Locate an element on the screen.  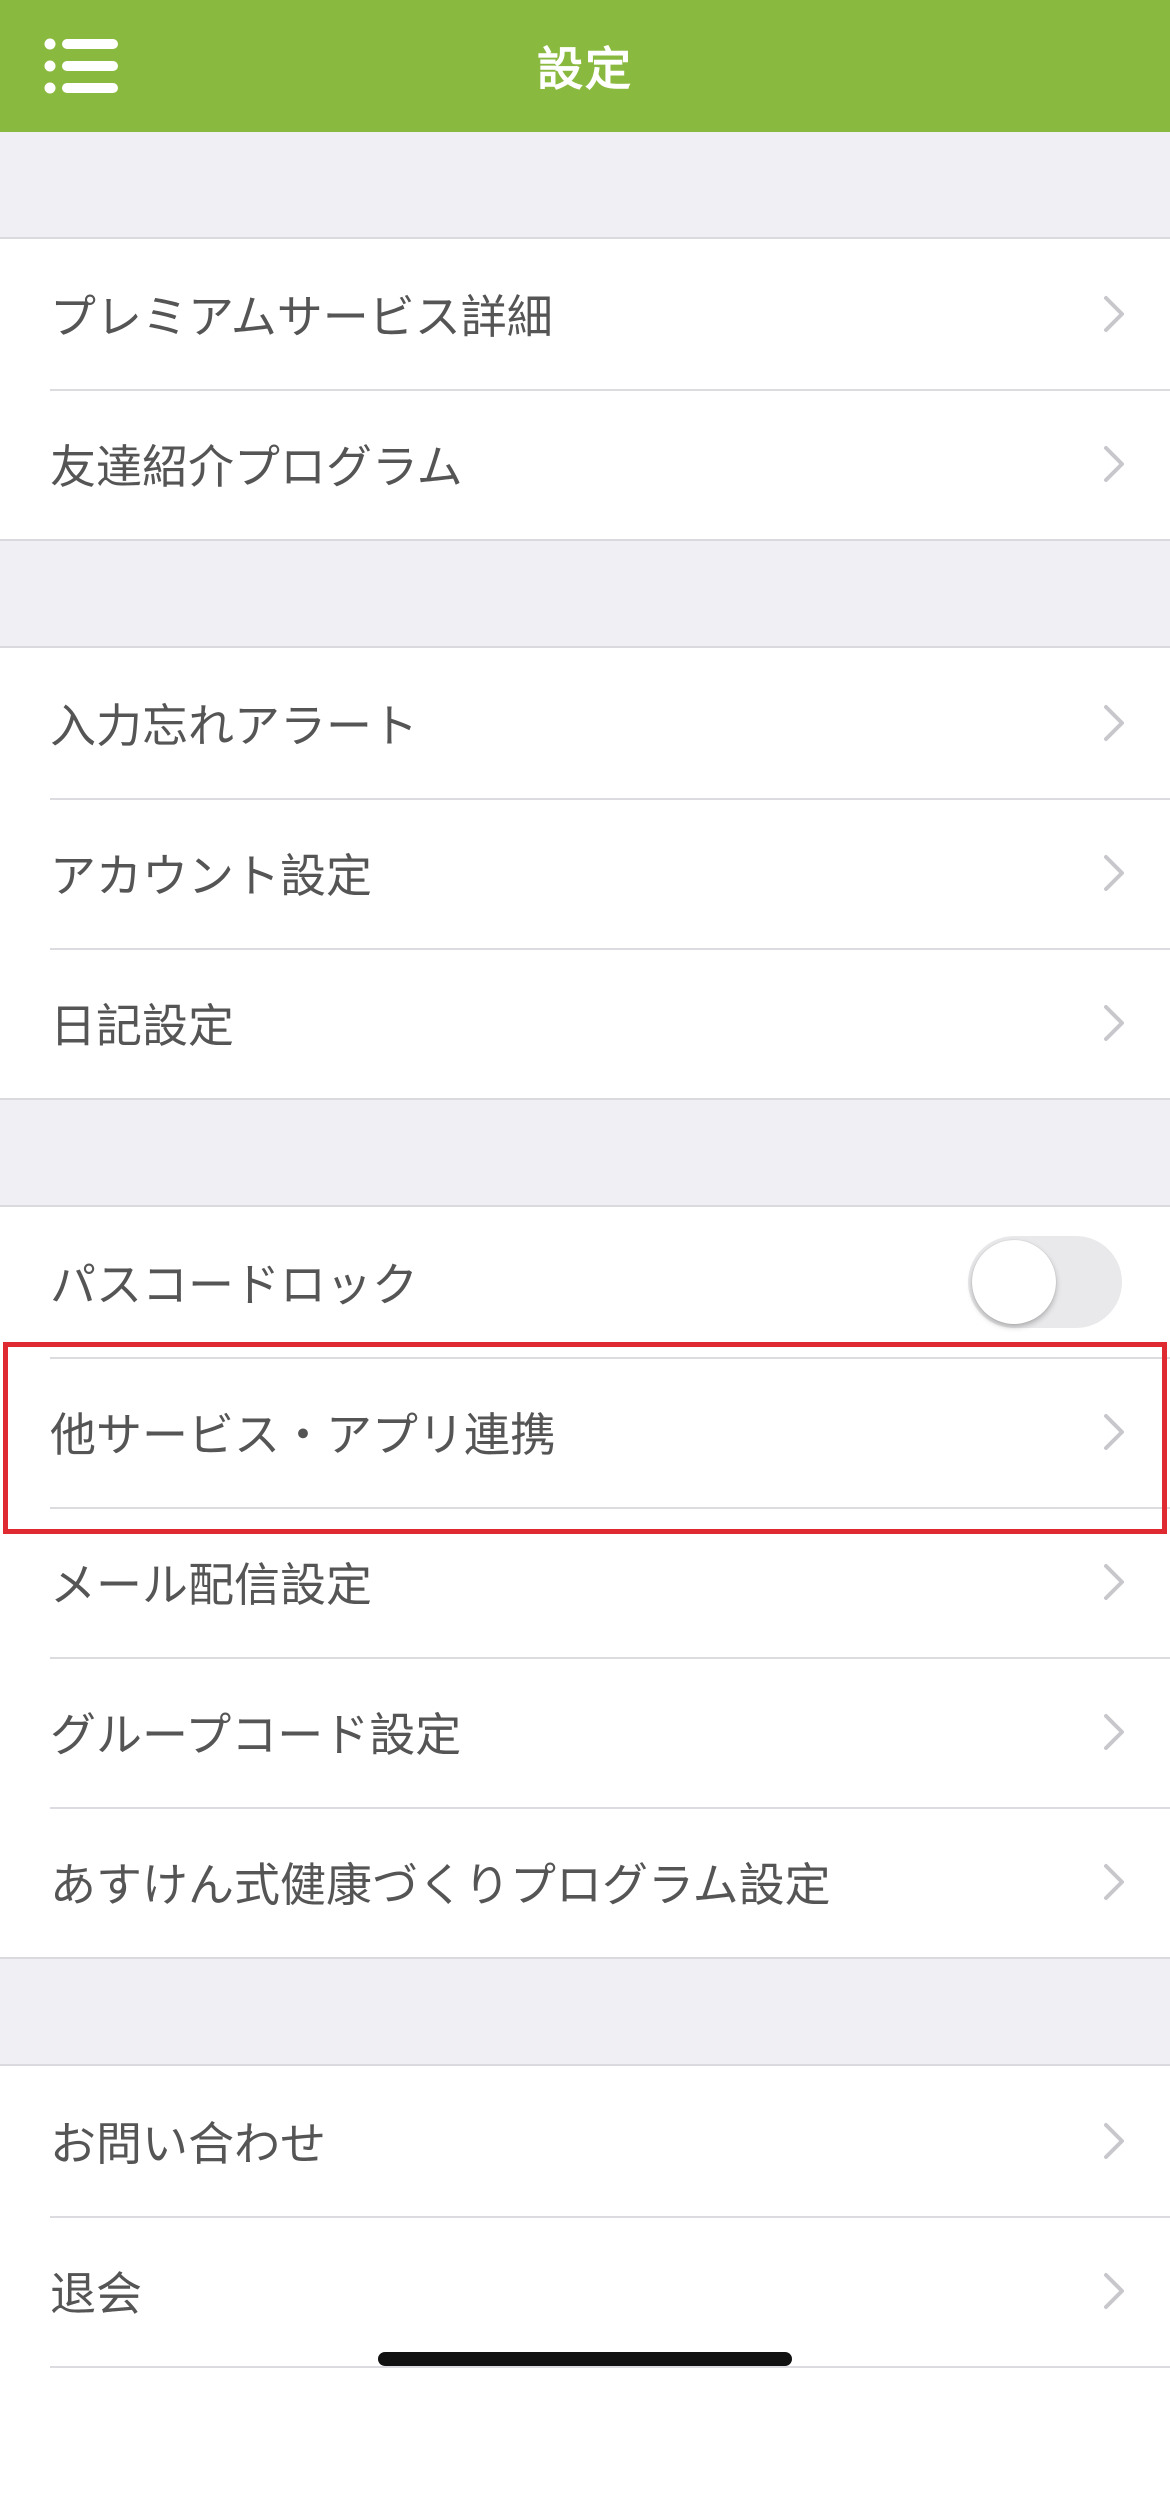
toggle-knob is located at coordinates (1014, 1282).